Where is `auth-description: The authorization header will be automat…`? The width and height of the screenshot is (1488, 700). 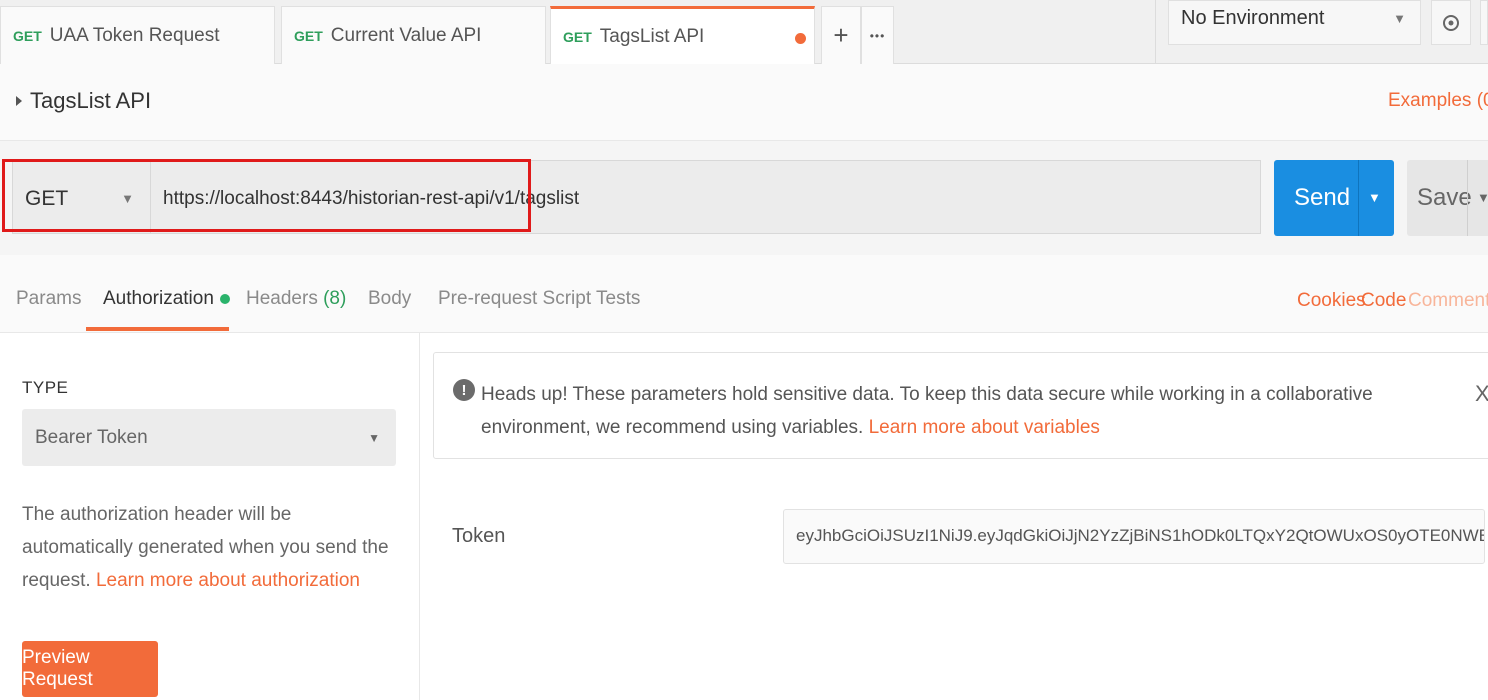 auth-description: The authorization header will be automat… is located at coordinates (212, 547).